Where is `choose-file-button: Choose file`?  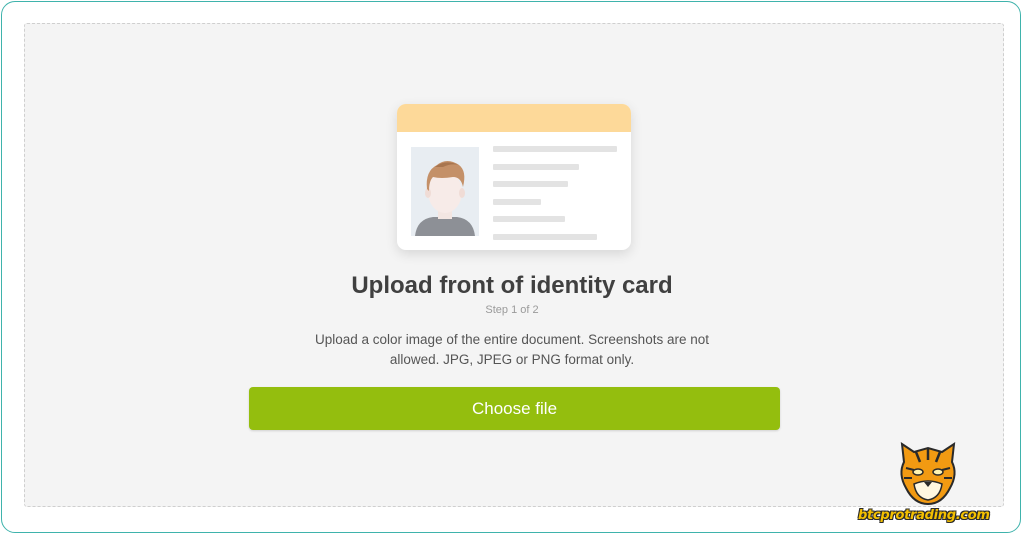 choose-file-button: Choose file is located at coordinates (514, 408).